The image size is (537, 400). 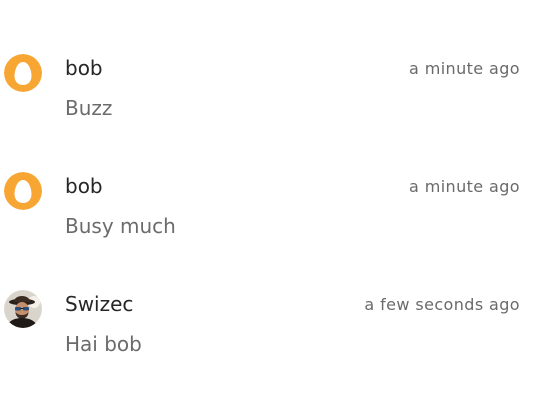 What do you see at coordinates (23, 309) in the screenshot?
I see `user-photo-avatar` at bounding box center [23, 309].